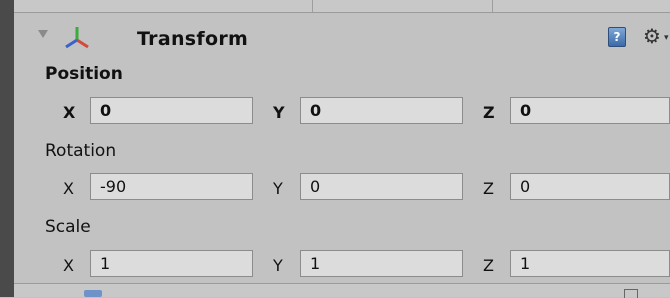 The width and height of the screenshot is (670, 298). I want to click on foldout-arrow-icon, so click(43, 34).